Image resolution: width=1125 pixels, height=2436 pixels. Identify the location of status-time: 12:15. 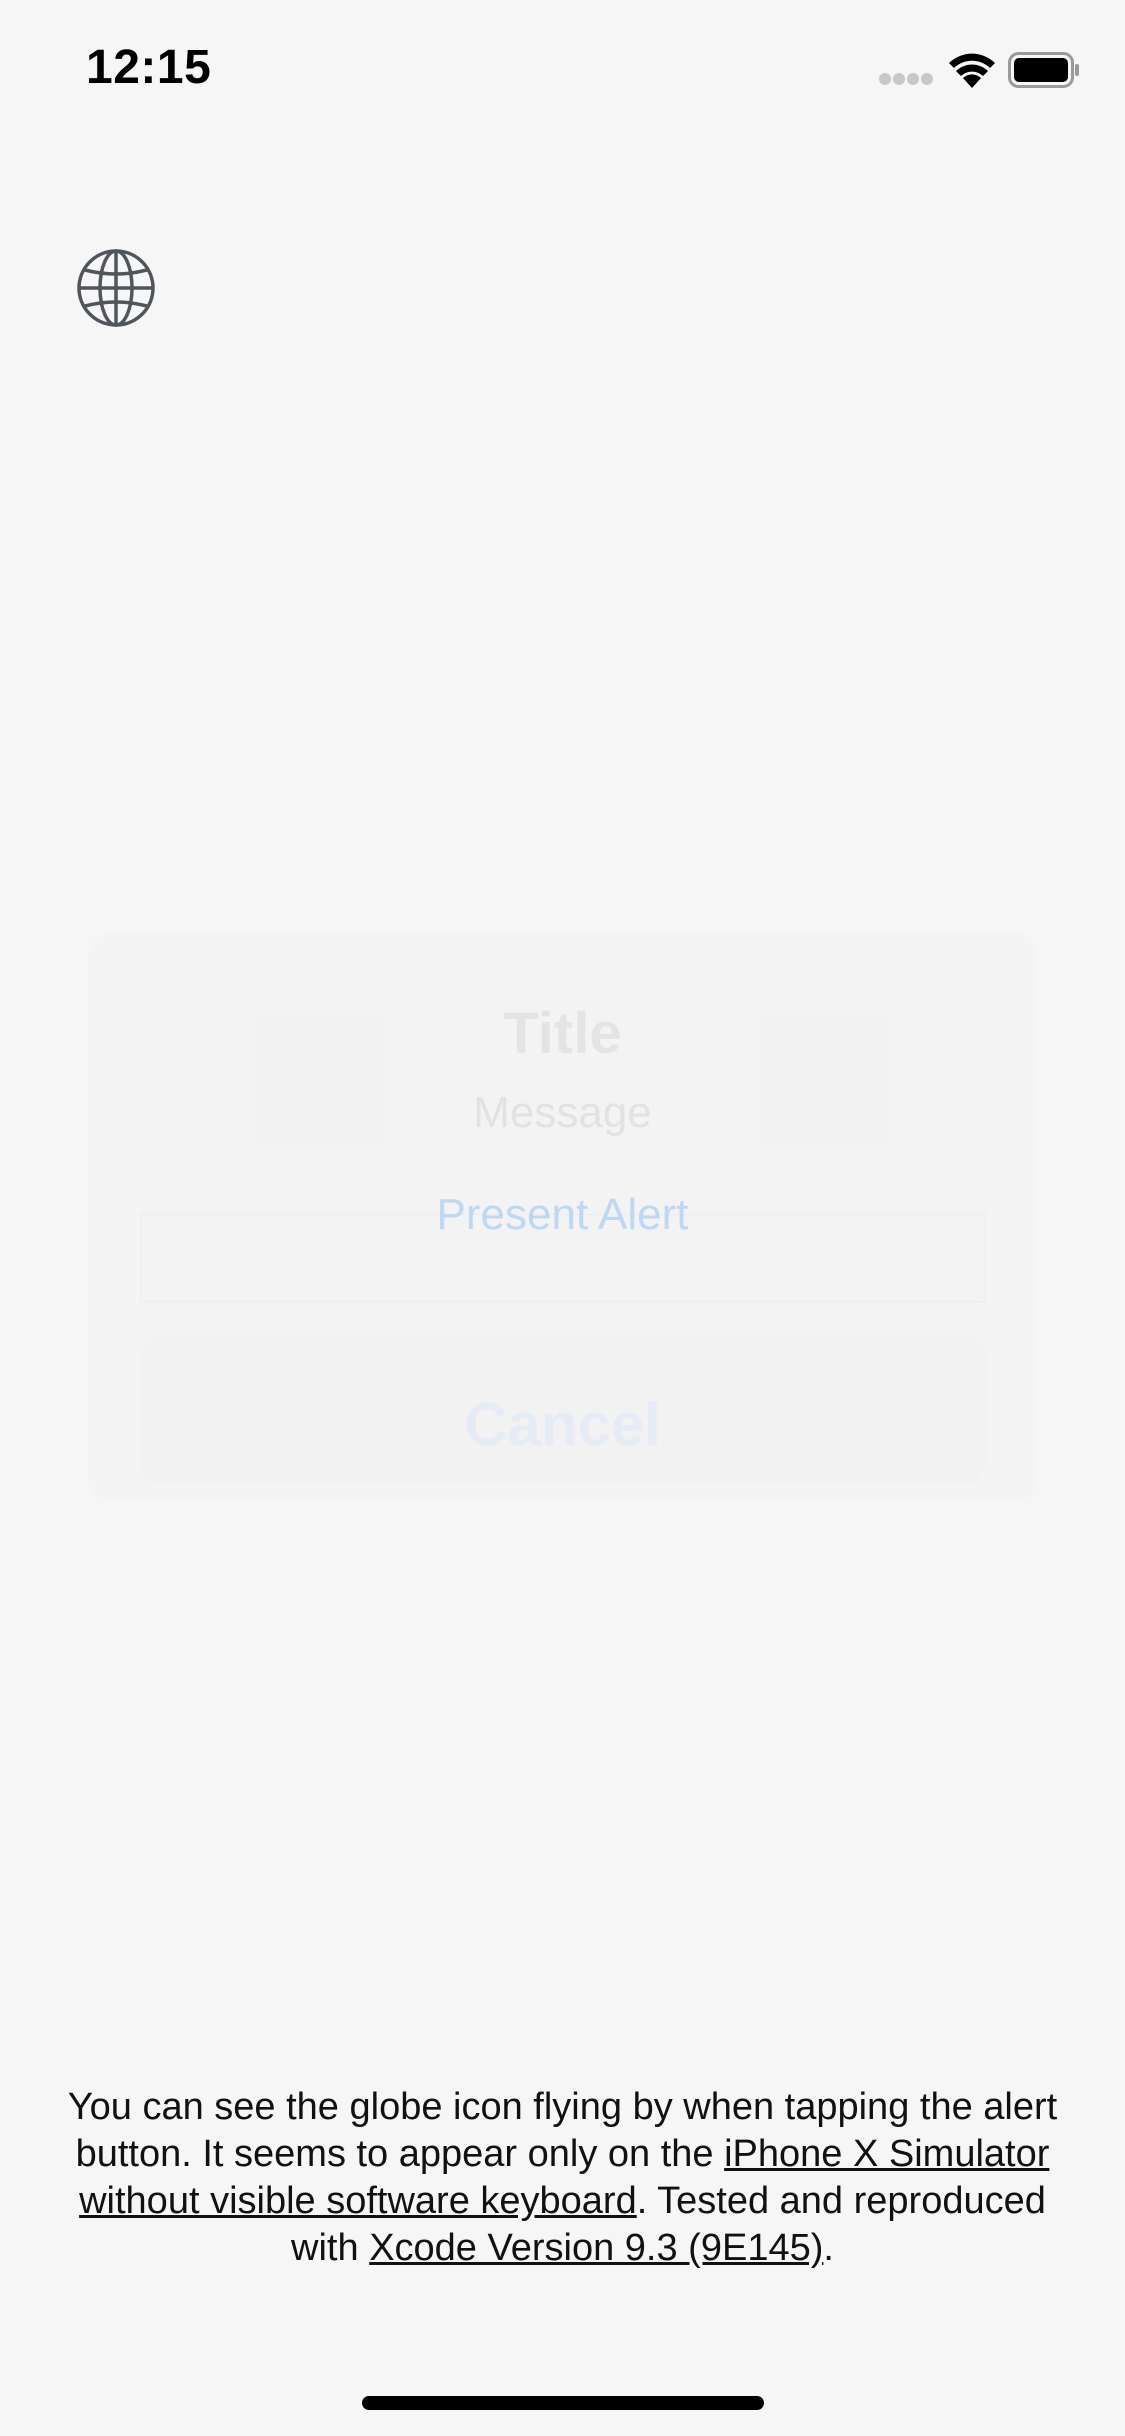
(149, 67).